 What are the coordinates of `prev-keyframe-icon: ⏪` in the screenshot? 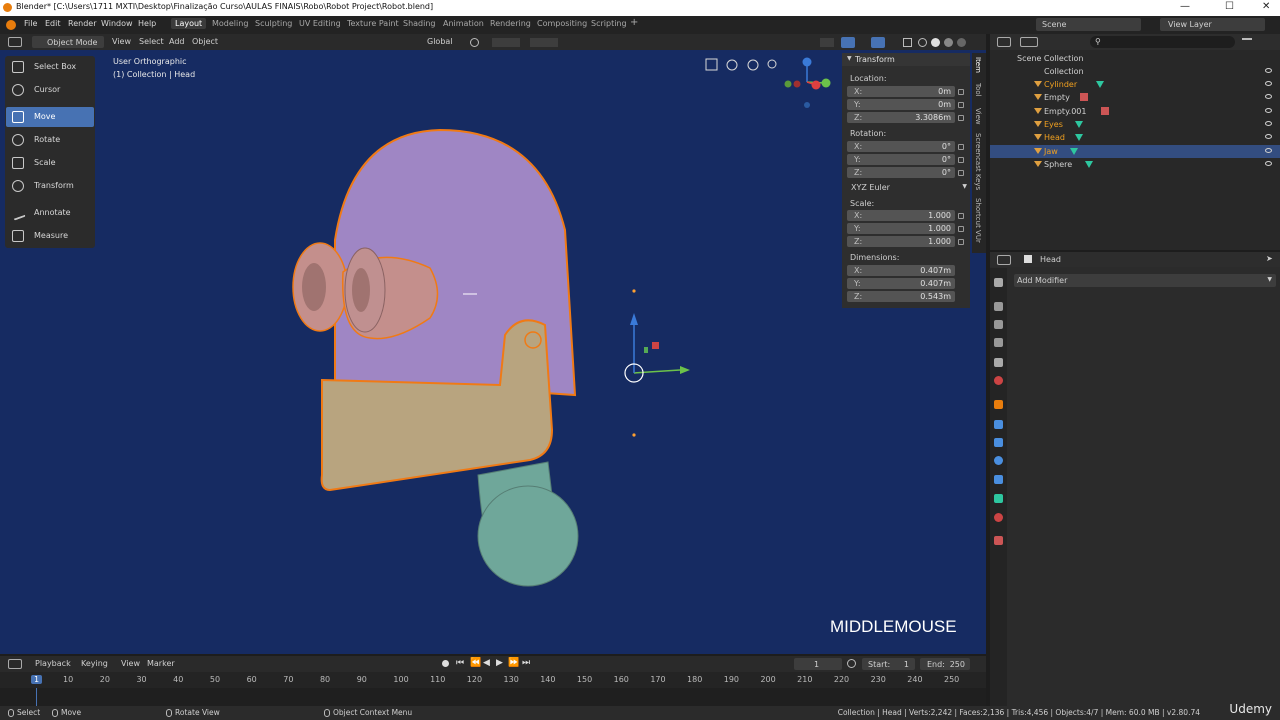 It's located at (475, 663).